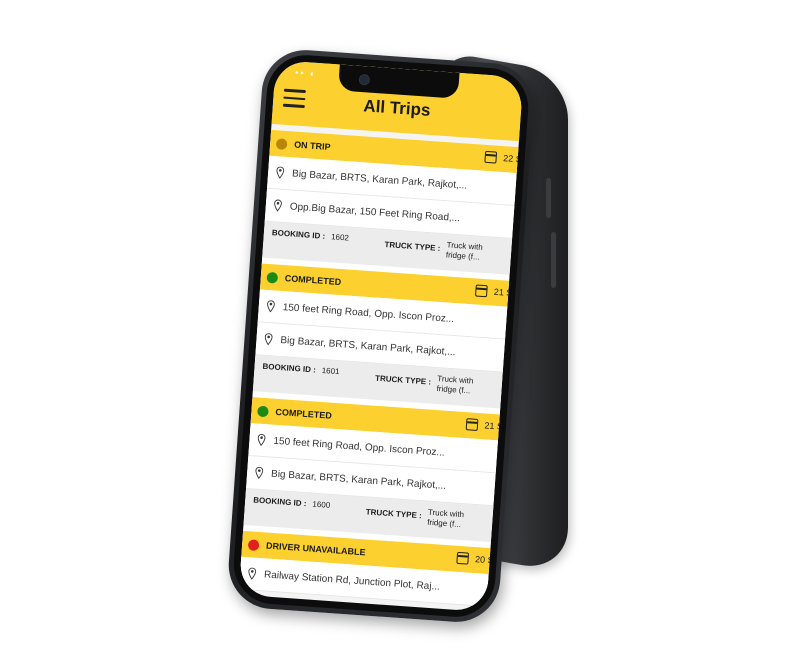 The image size is (791, 649). I want to click on wifi-signal-icon: •• ◐, so click(306, 73).